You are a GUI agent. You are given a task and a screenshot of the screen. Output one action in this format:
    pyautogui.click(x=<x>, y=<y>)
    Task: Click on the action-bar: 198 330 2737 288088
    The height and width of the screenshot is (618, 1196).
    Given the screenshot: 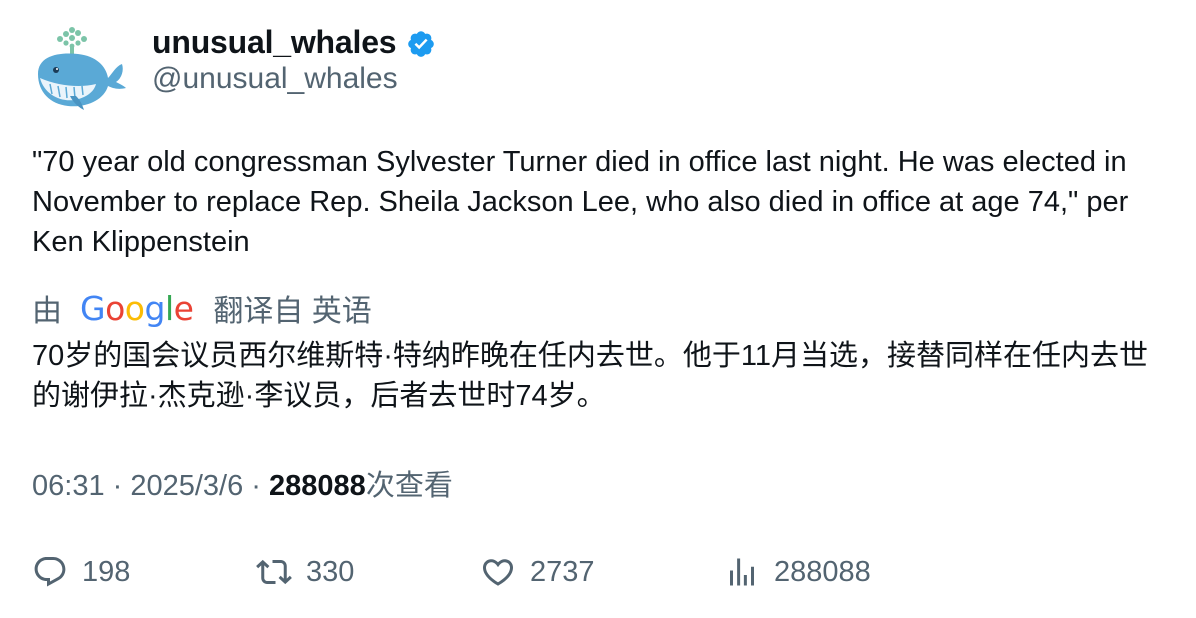 What is the action you would take?
    pyautogui.click(x=597, y=572)
    